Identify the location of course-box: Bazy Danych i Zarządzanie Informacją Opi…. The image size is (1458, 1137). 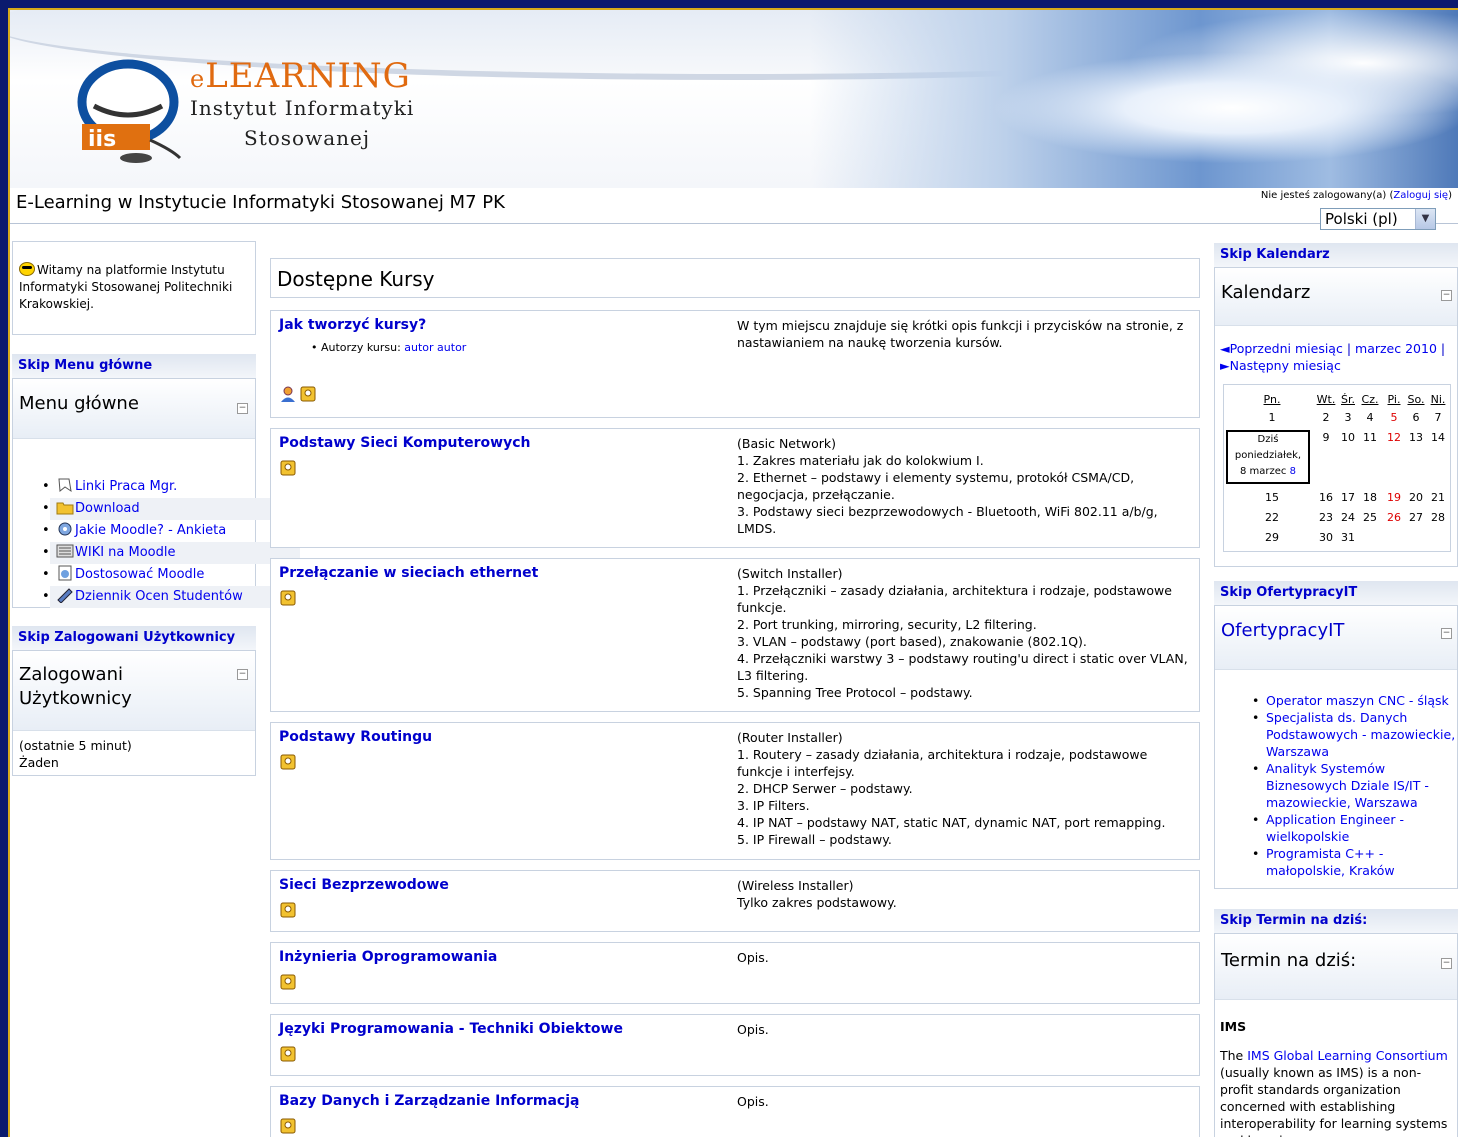
(735, 1111).